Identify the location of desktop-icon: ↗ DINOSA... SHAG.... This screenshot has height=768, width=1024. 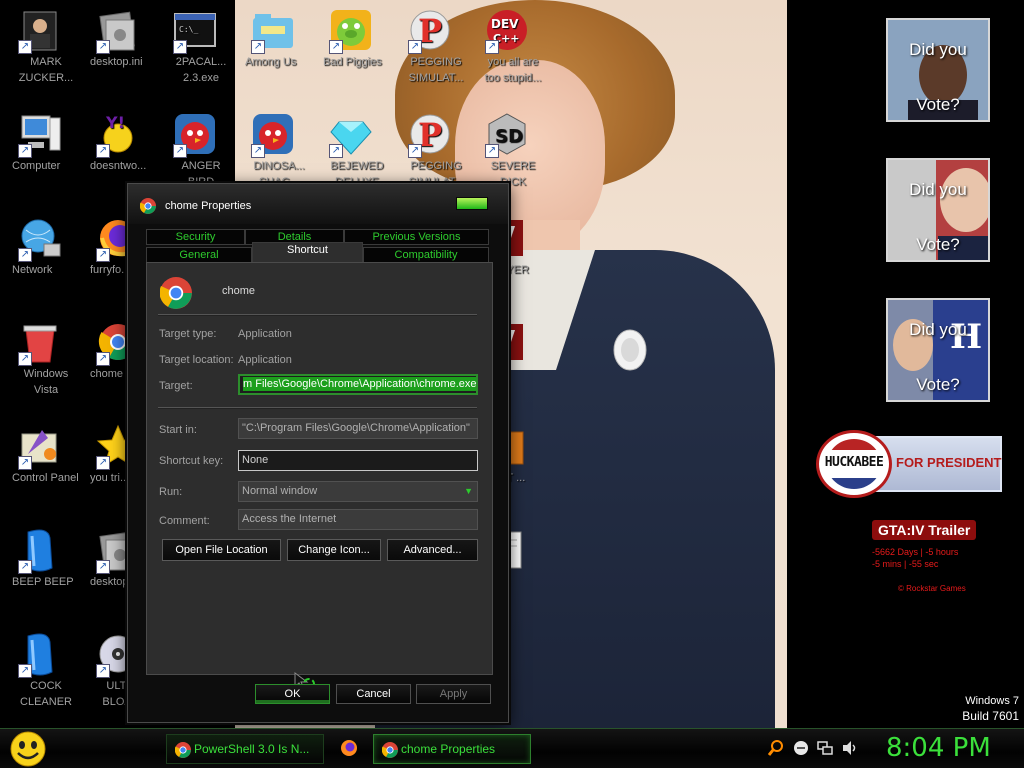
(273, 150).